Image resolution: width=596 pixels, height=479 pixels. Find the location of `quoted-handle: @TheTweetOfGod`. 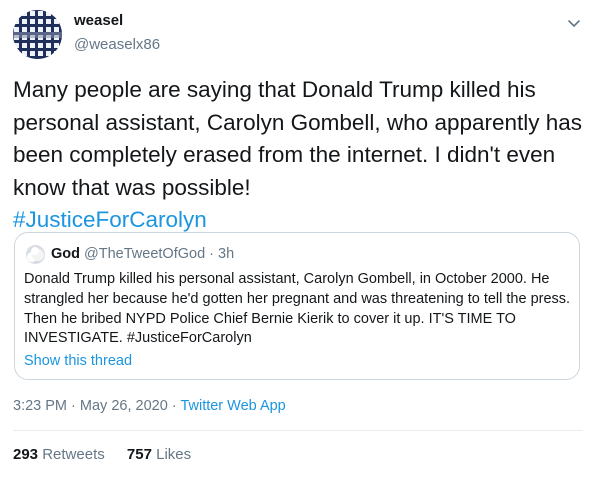

quoted-handle: @TheTweetOfGod is located at coordinates (144, 254).